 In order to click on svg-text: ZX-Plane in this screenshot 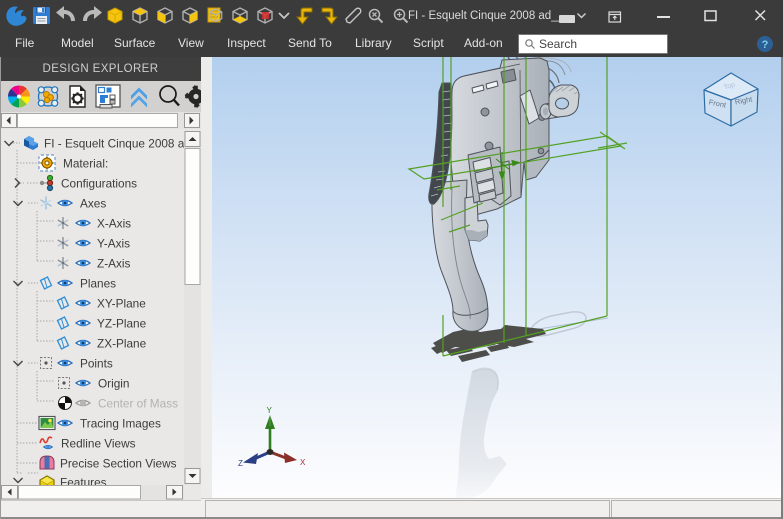, I will do `click(122, 344)`.